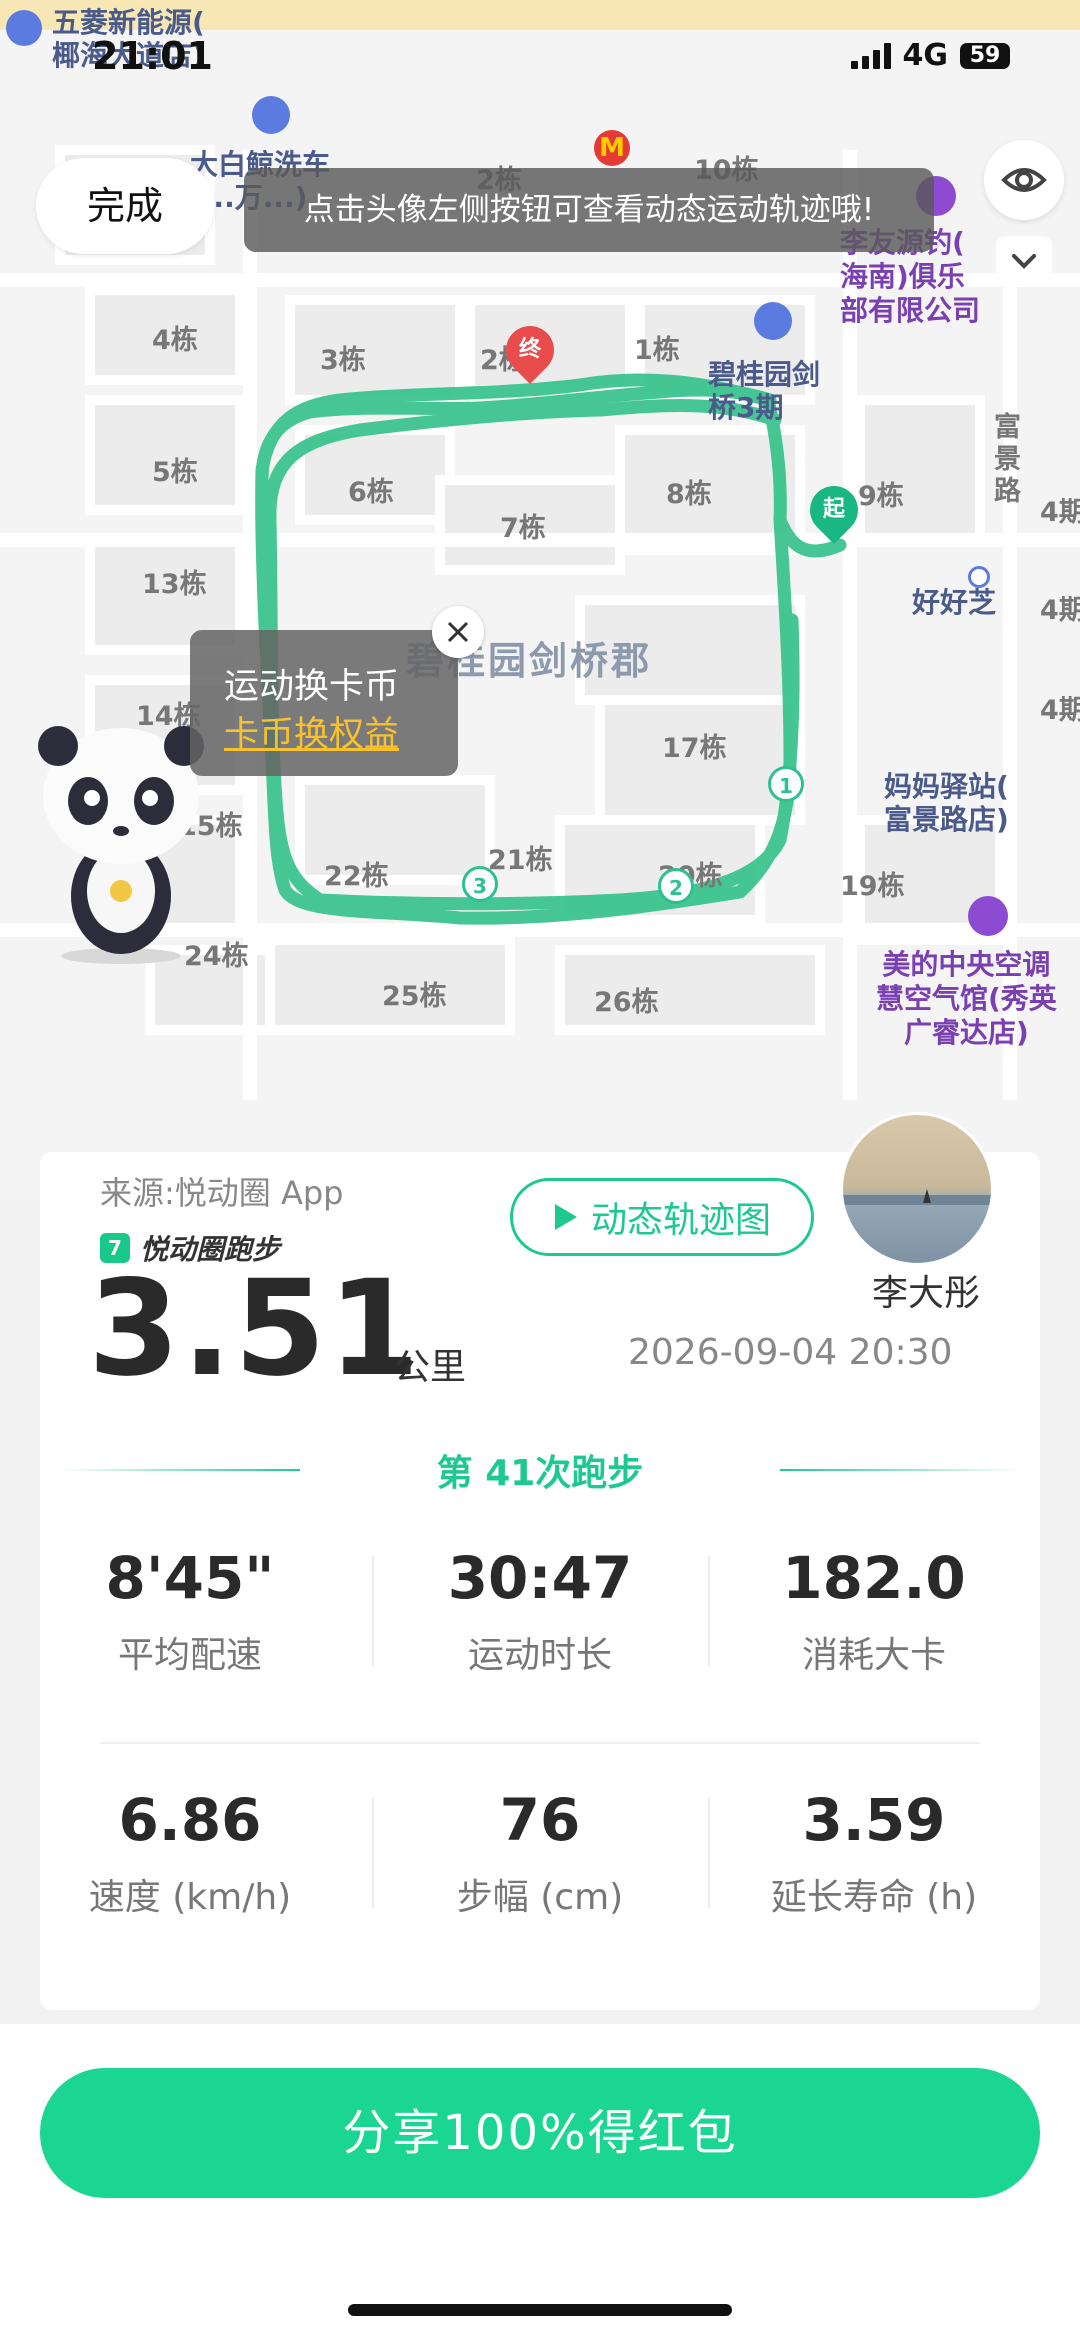 This screenshot has width=1080, height=2337. What do you see at coordinates (125, 206) in the screenshot?
I see `done-button: 完成` at bounding box center [125, 206].